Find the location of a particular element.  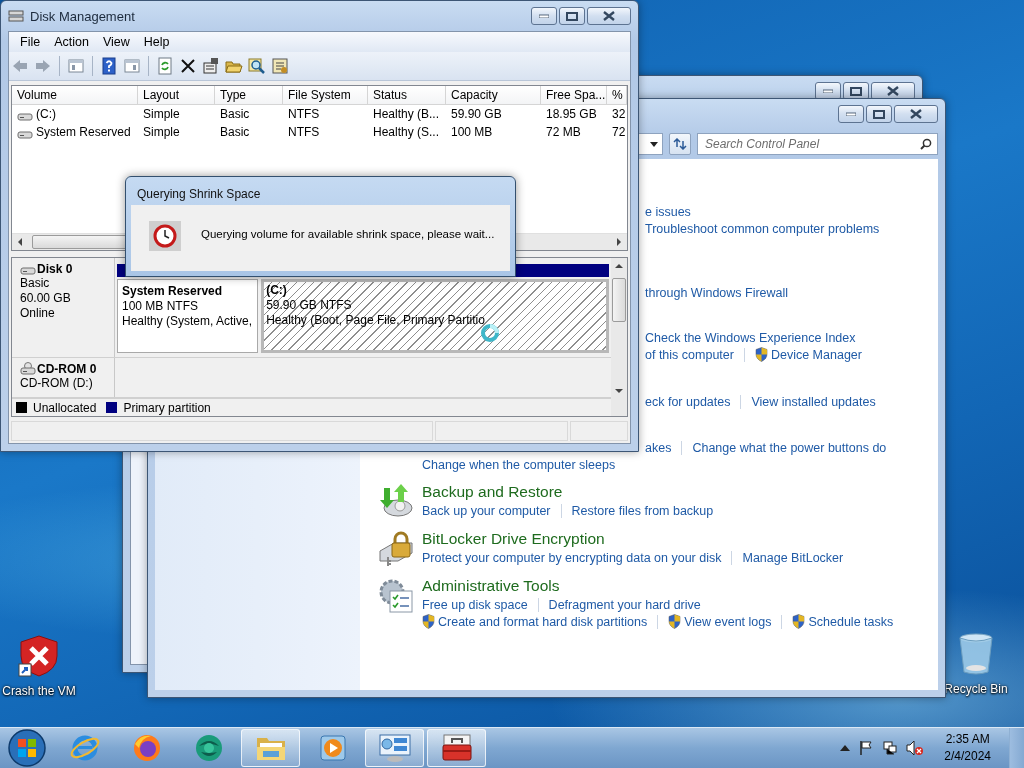

error-shield-icon is located at coordinates (39, 656).